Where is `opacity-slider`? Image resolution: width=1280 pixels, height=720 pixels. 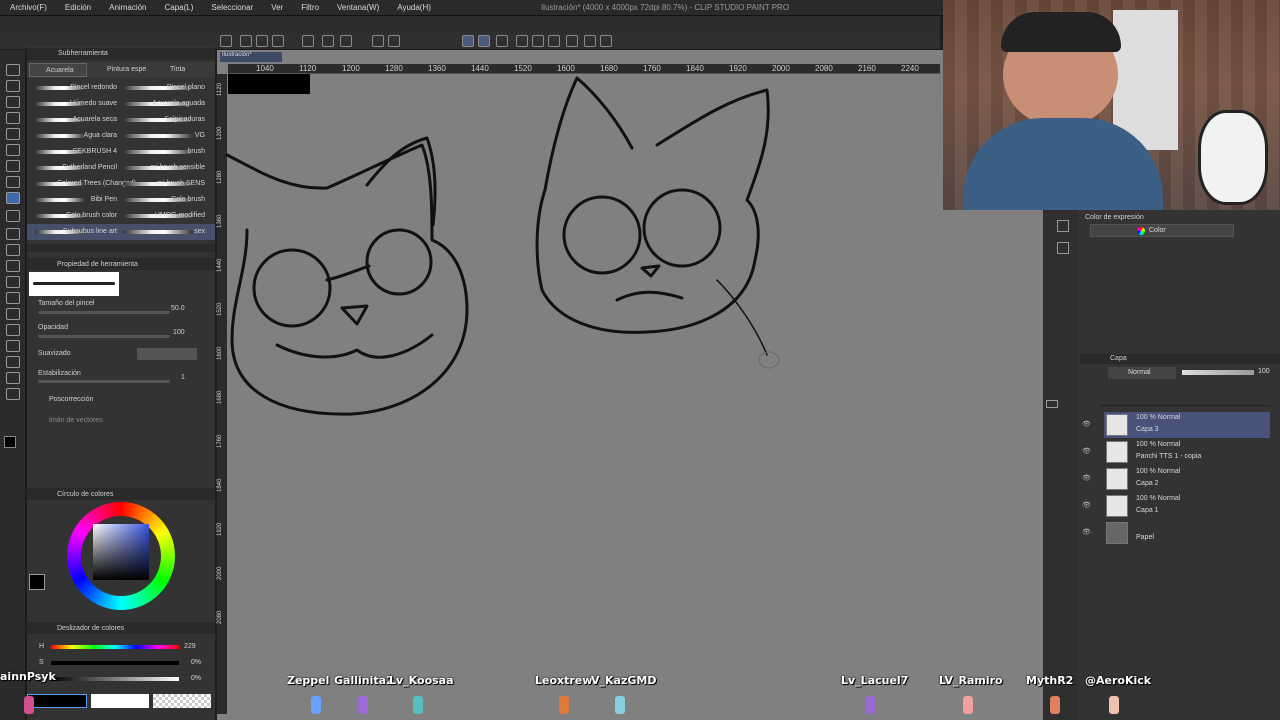 opacity-slider is located at coordinates (104, 336).